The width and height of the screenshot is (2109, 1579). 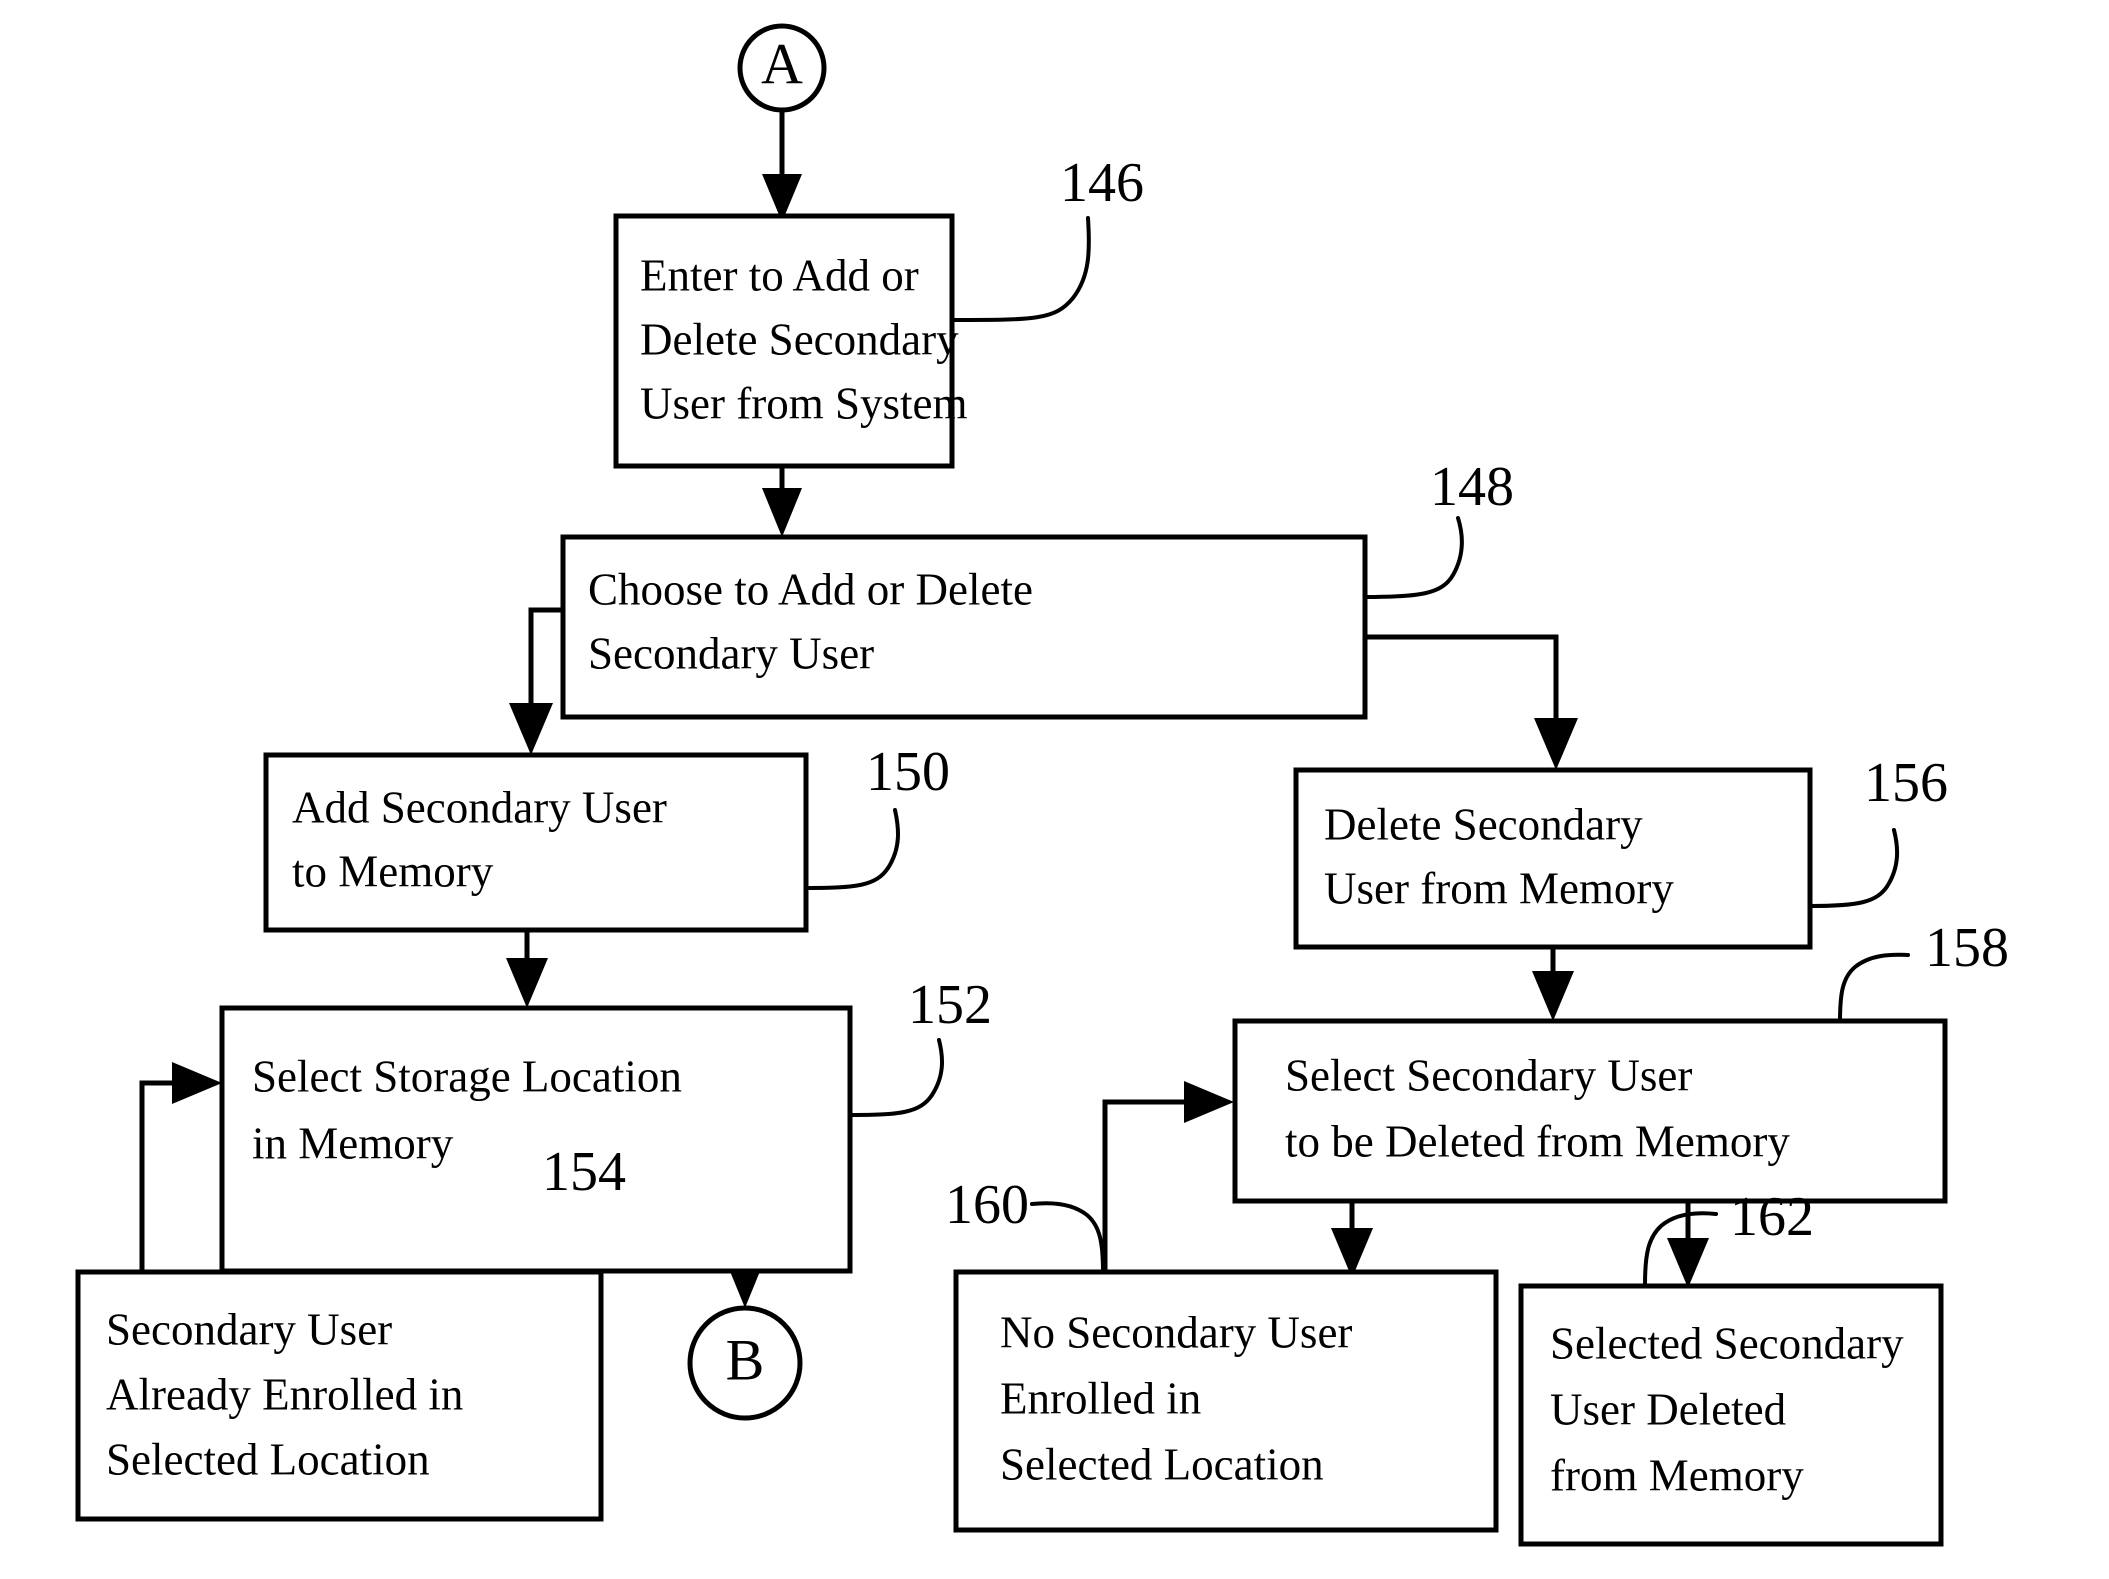 I want to click on ref-number-158: 158, so click(x=1967, y=948).